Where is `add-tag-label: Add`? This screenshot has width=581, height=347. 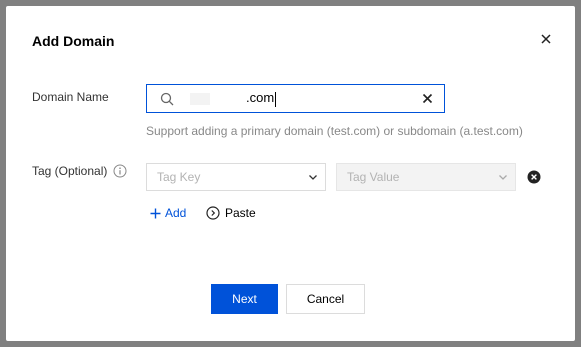 add-tag-label: Add is located at coordinates (176, 213).